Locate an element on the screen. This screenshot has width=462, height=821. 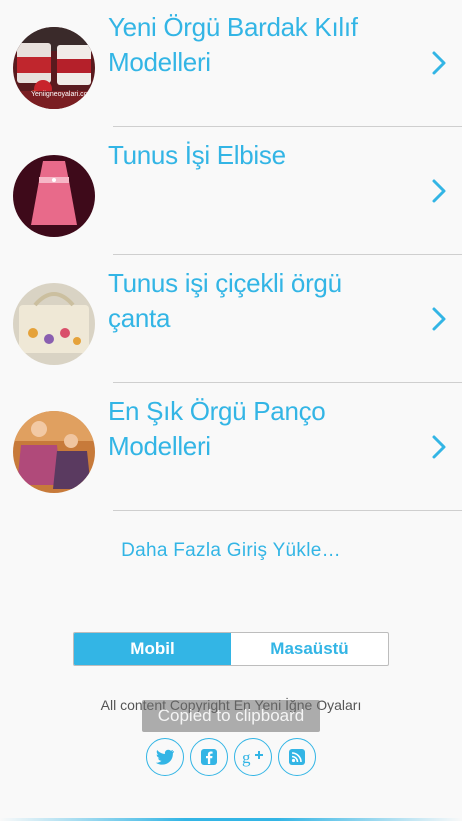
crochet-bag-image is located at coordinates (54, 324).